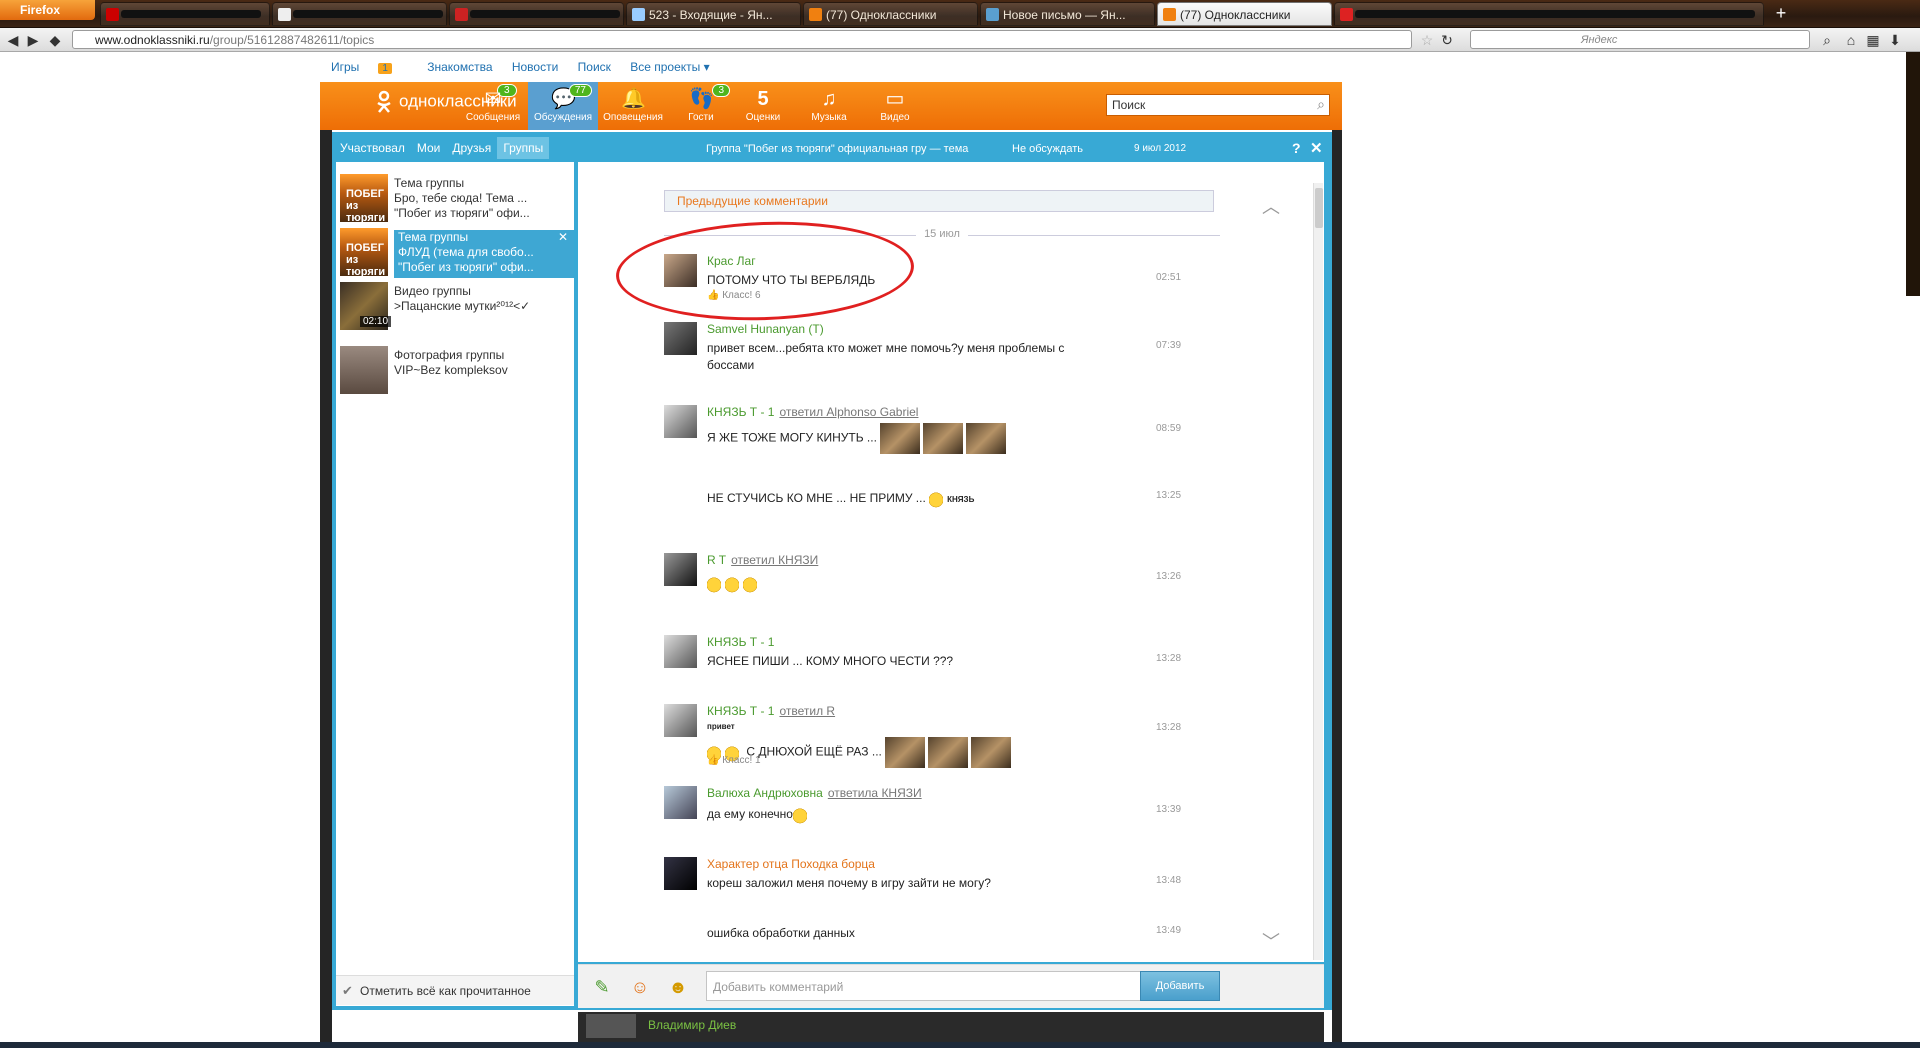 The width and height of the screenshot is (1920, 1048). What do you see at coordinates (471, 148) in the screenshot?
I see `tab-friends: Друзья` at bounding box center [471, 148].